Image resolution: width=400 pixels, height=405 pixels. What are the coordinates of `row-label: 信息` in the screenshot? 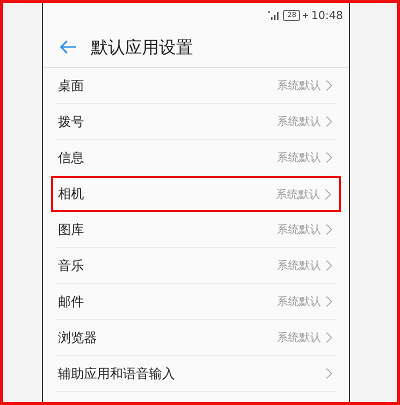 It's located at (71, 158).